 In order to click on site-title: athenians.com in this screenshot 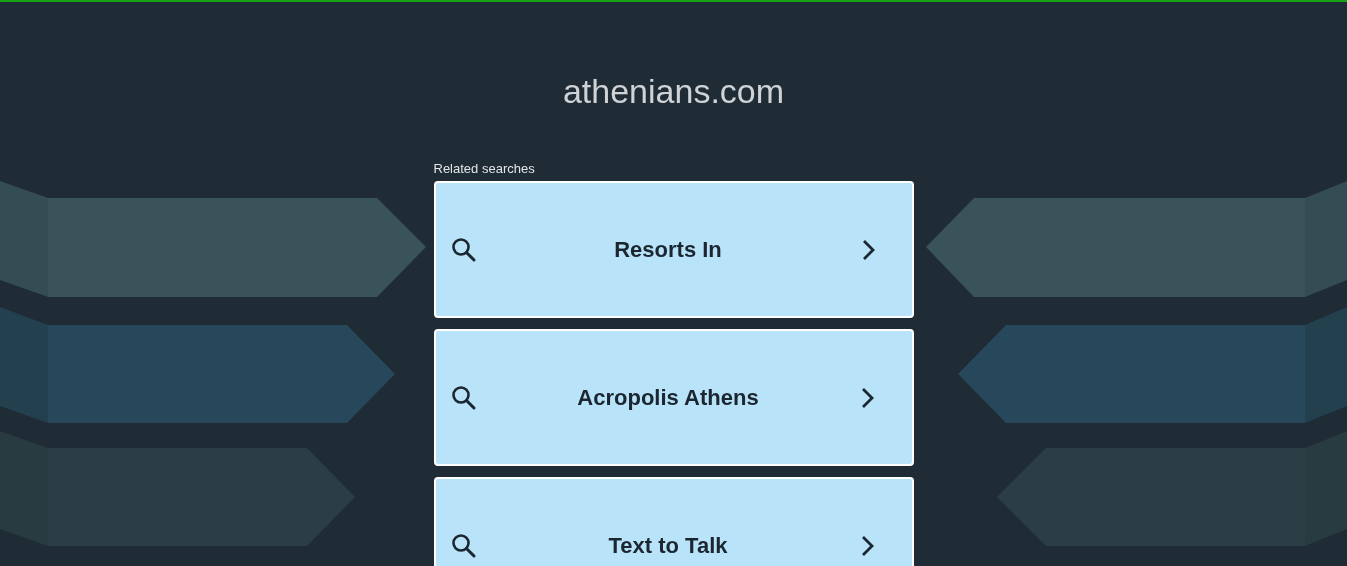, I will do `click(673, 91)`.